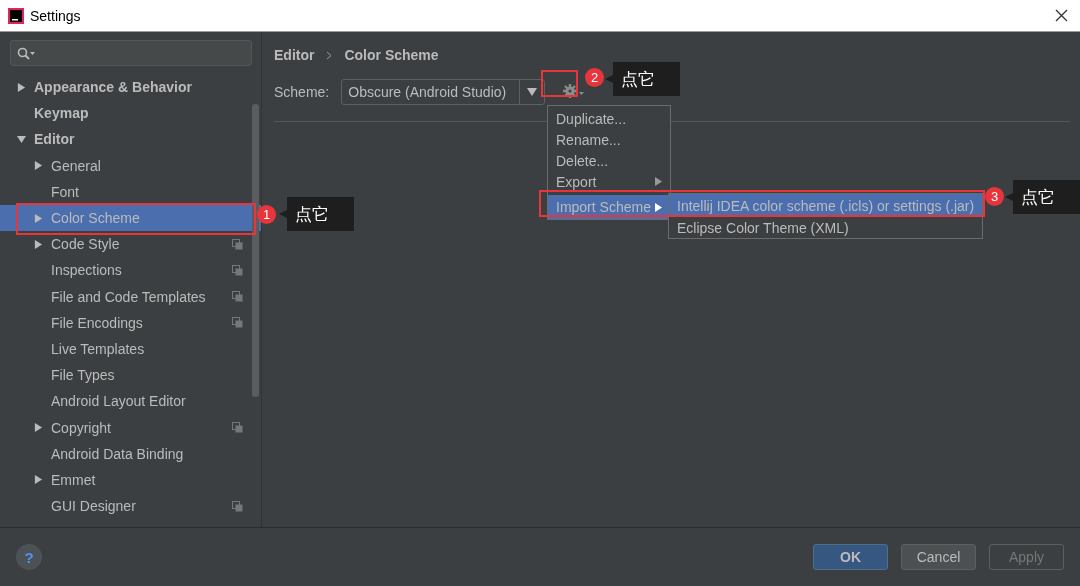 The height and width of the screenshot is (586, 1080). I want to click on menu-item: Export, so click(609, 181).